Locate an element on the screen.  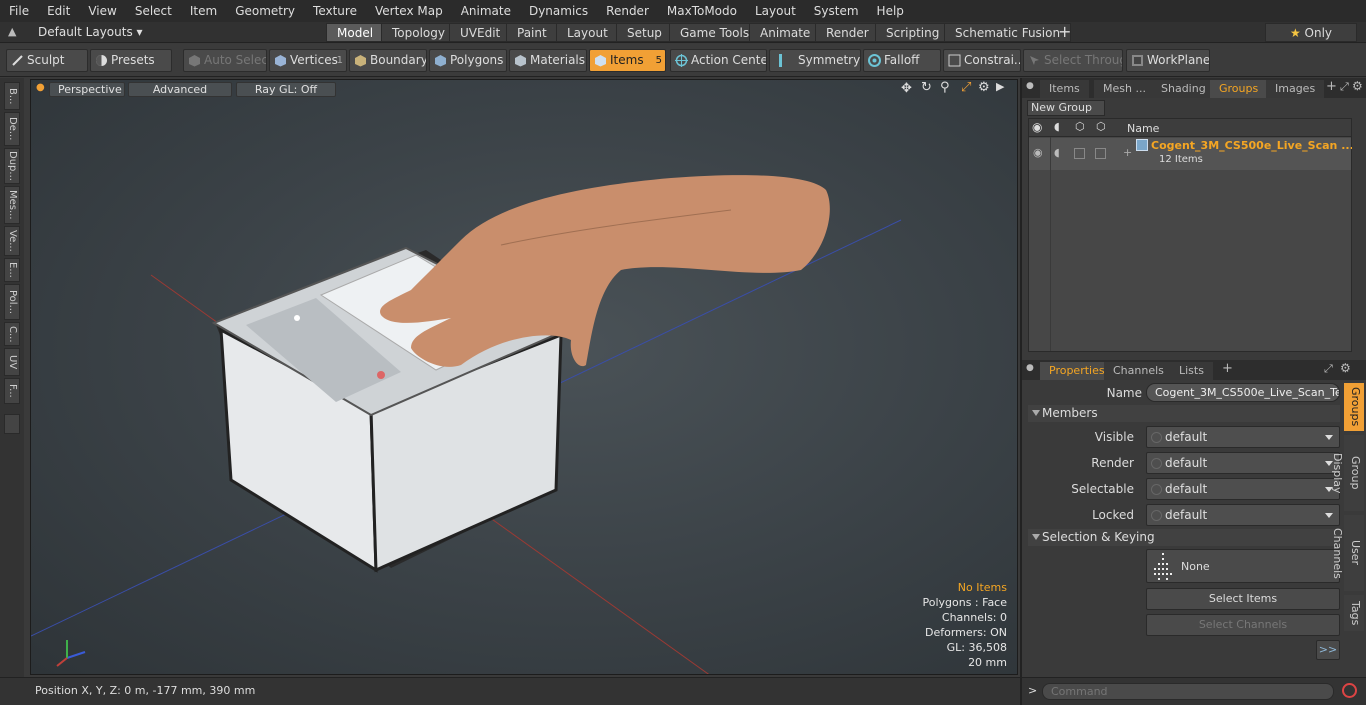
tab-paint: Paint is located at coordinates (532, 32).